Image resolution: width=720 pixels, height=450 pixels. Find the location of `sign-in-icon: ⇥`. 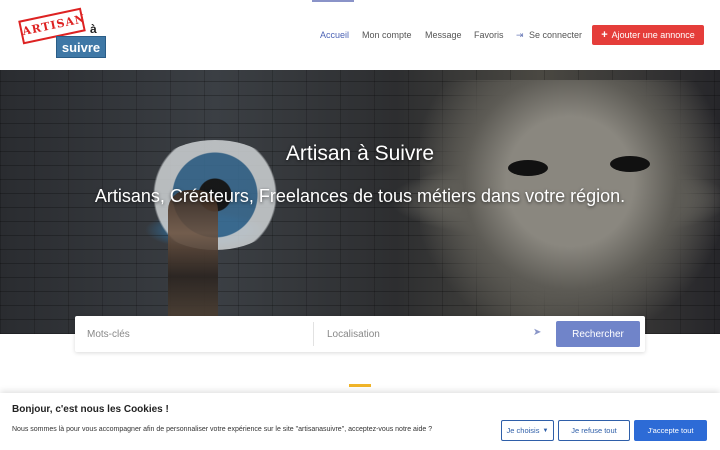

sign-in-icon: ⇥ is located at coordinates (520, 34).